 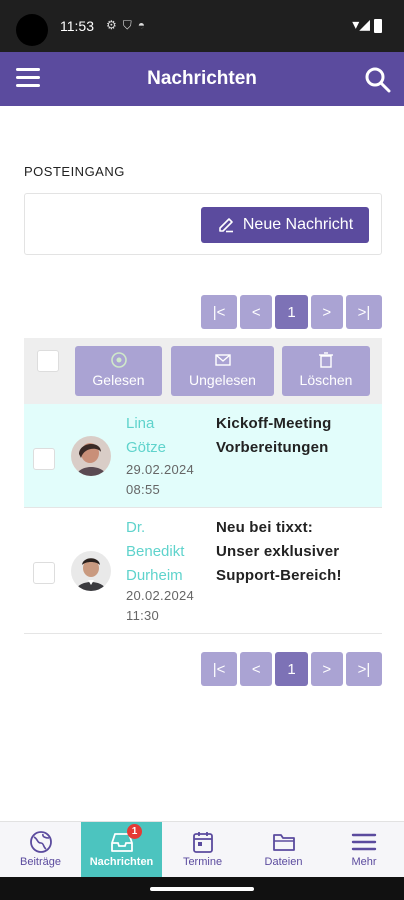 I want to click on globe-icon, so click(x=40, y=842).